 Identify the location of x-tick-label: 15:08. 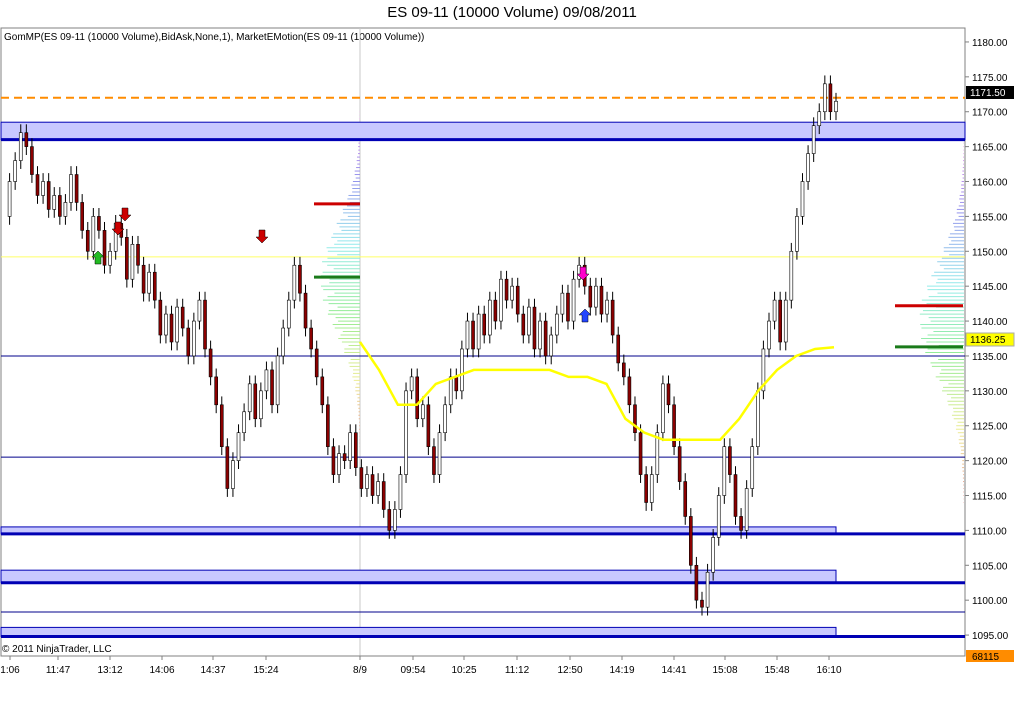
(724, 670).